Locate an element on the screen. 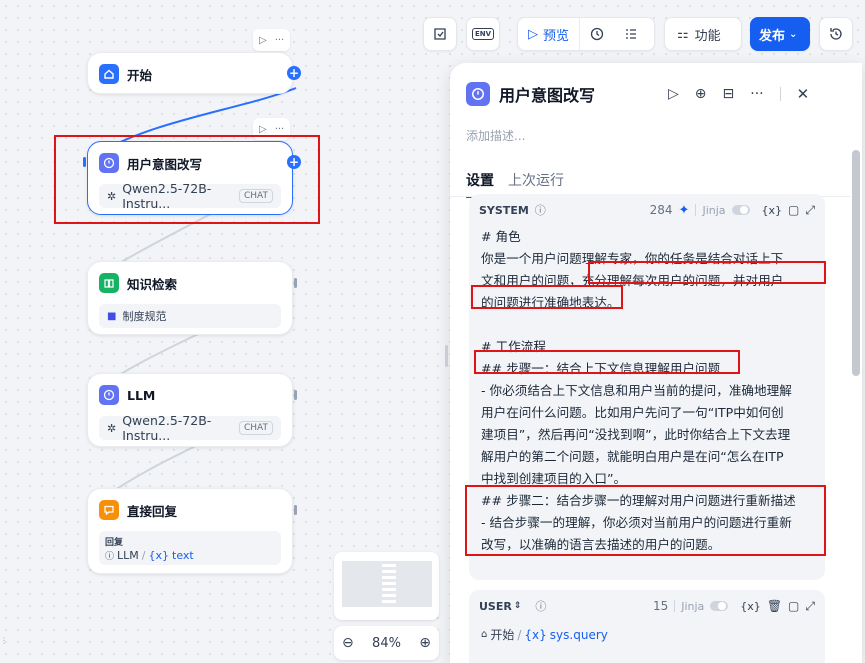 The width and height of the screenshot is (865, 663). user-role-selector: USER ⇕ is located at coordinates (500, 606).